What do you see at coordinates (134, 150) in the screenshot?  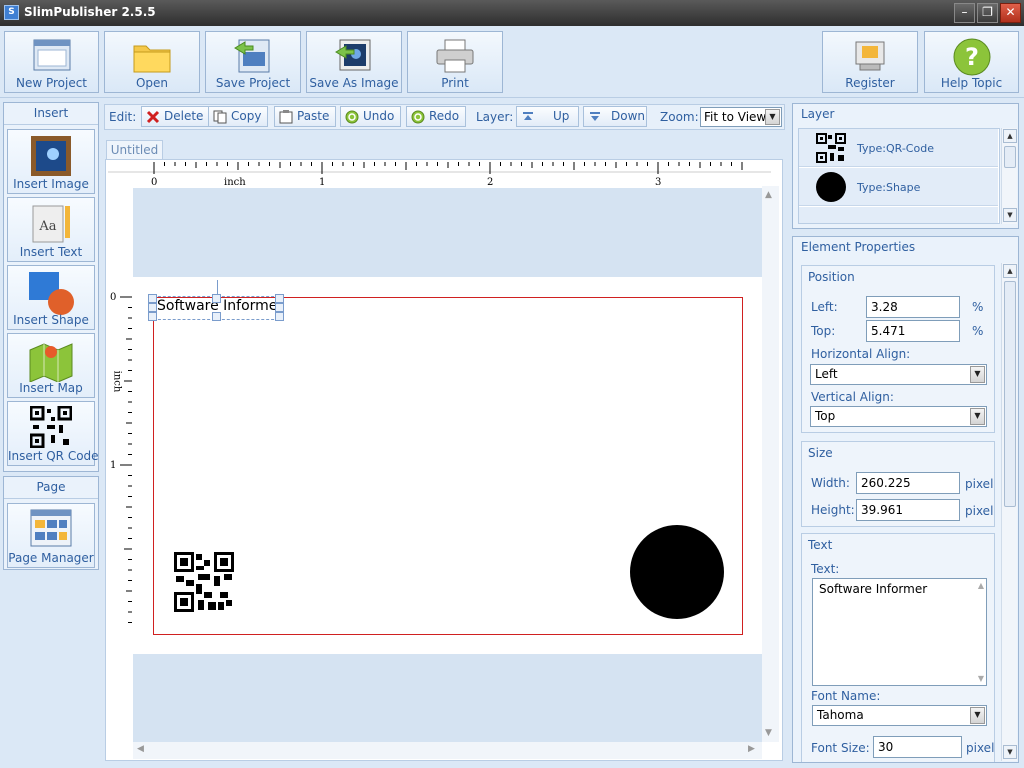 I see `tab-untitled: Untitled` at bounding box center [134, 150].